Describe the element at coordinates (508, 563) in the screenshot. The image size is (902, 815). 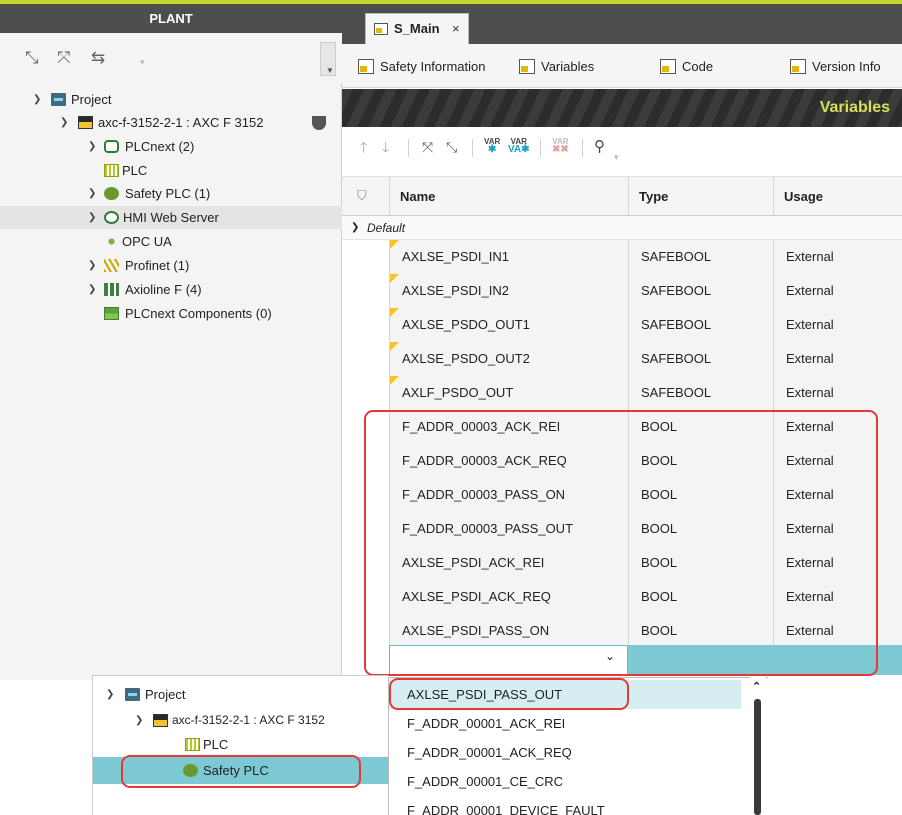
I see `cell-name: AXLSE_PSDI_ACK_REI` at that location.